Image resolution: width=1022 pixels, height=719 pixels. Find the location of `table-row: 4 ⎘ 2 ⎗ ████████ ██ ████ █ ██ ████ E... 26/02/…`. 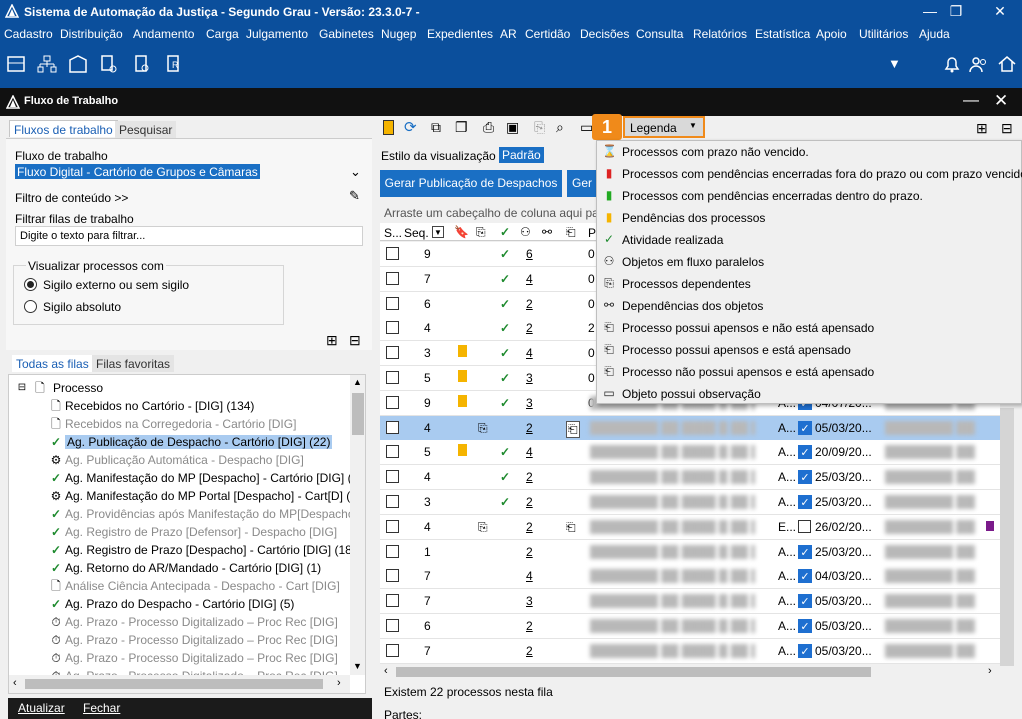

table-row: 4 ⎘ 2 ⎗ ████████ ██ ████ █ ██ ████ E... 26/02/… is located at coordinates (690, 527).